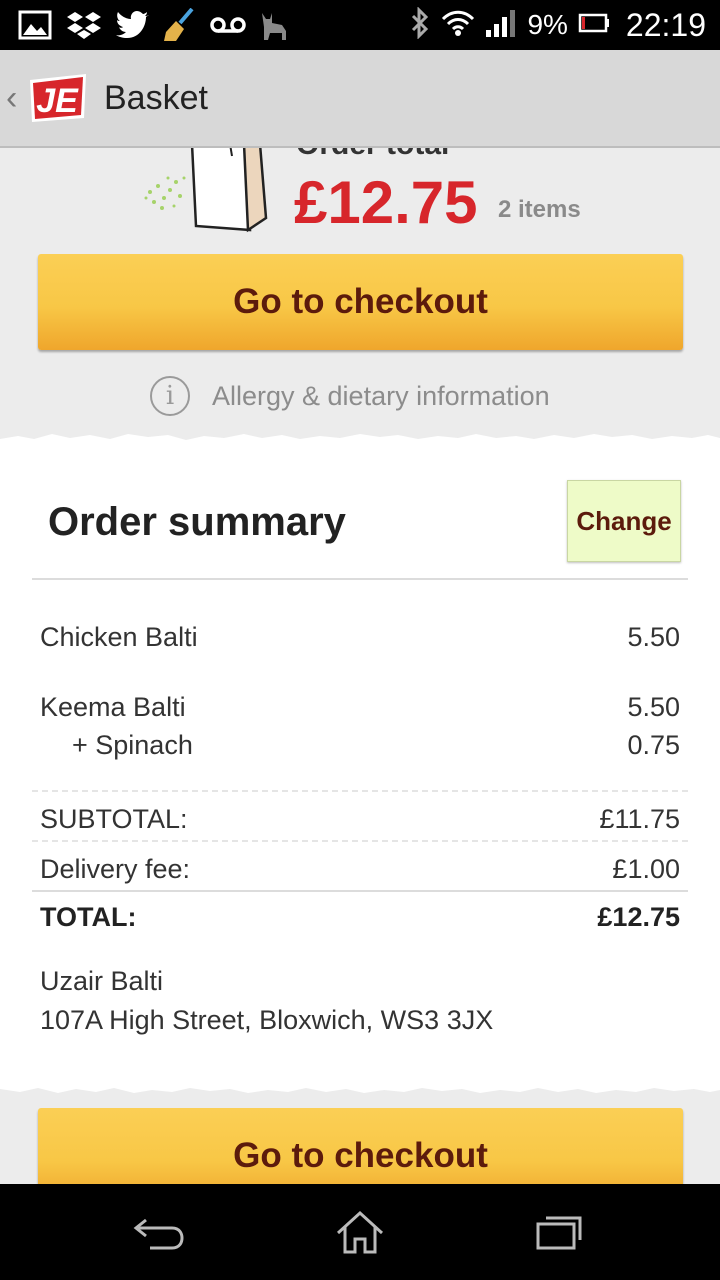 This screenshot has width=720, height=1280. Describe the element at coordinates (35, 25) in the screenshot. I see `gallery-icon` at that location.